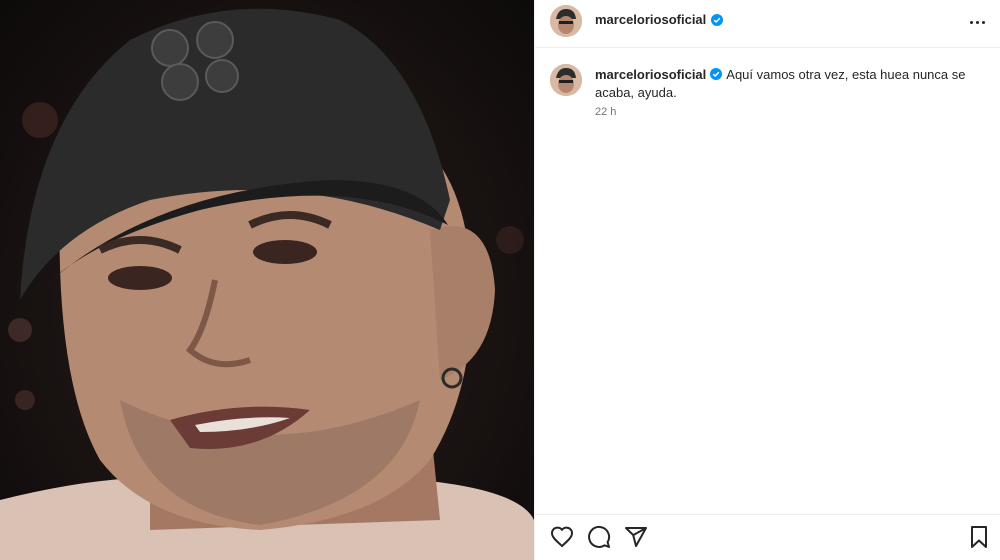 Image resolution: width=1000 pixels, height=560 pixels. Describe the element at coordinates (636, 537) in the screenshot. I see `share-icon` at that location.